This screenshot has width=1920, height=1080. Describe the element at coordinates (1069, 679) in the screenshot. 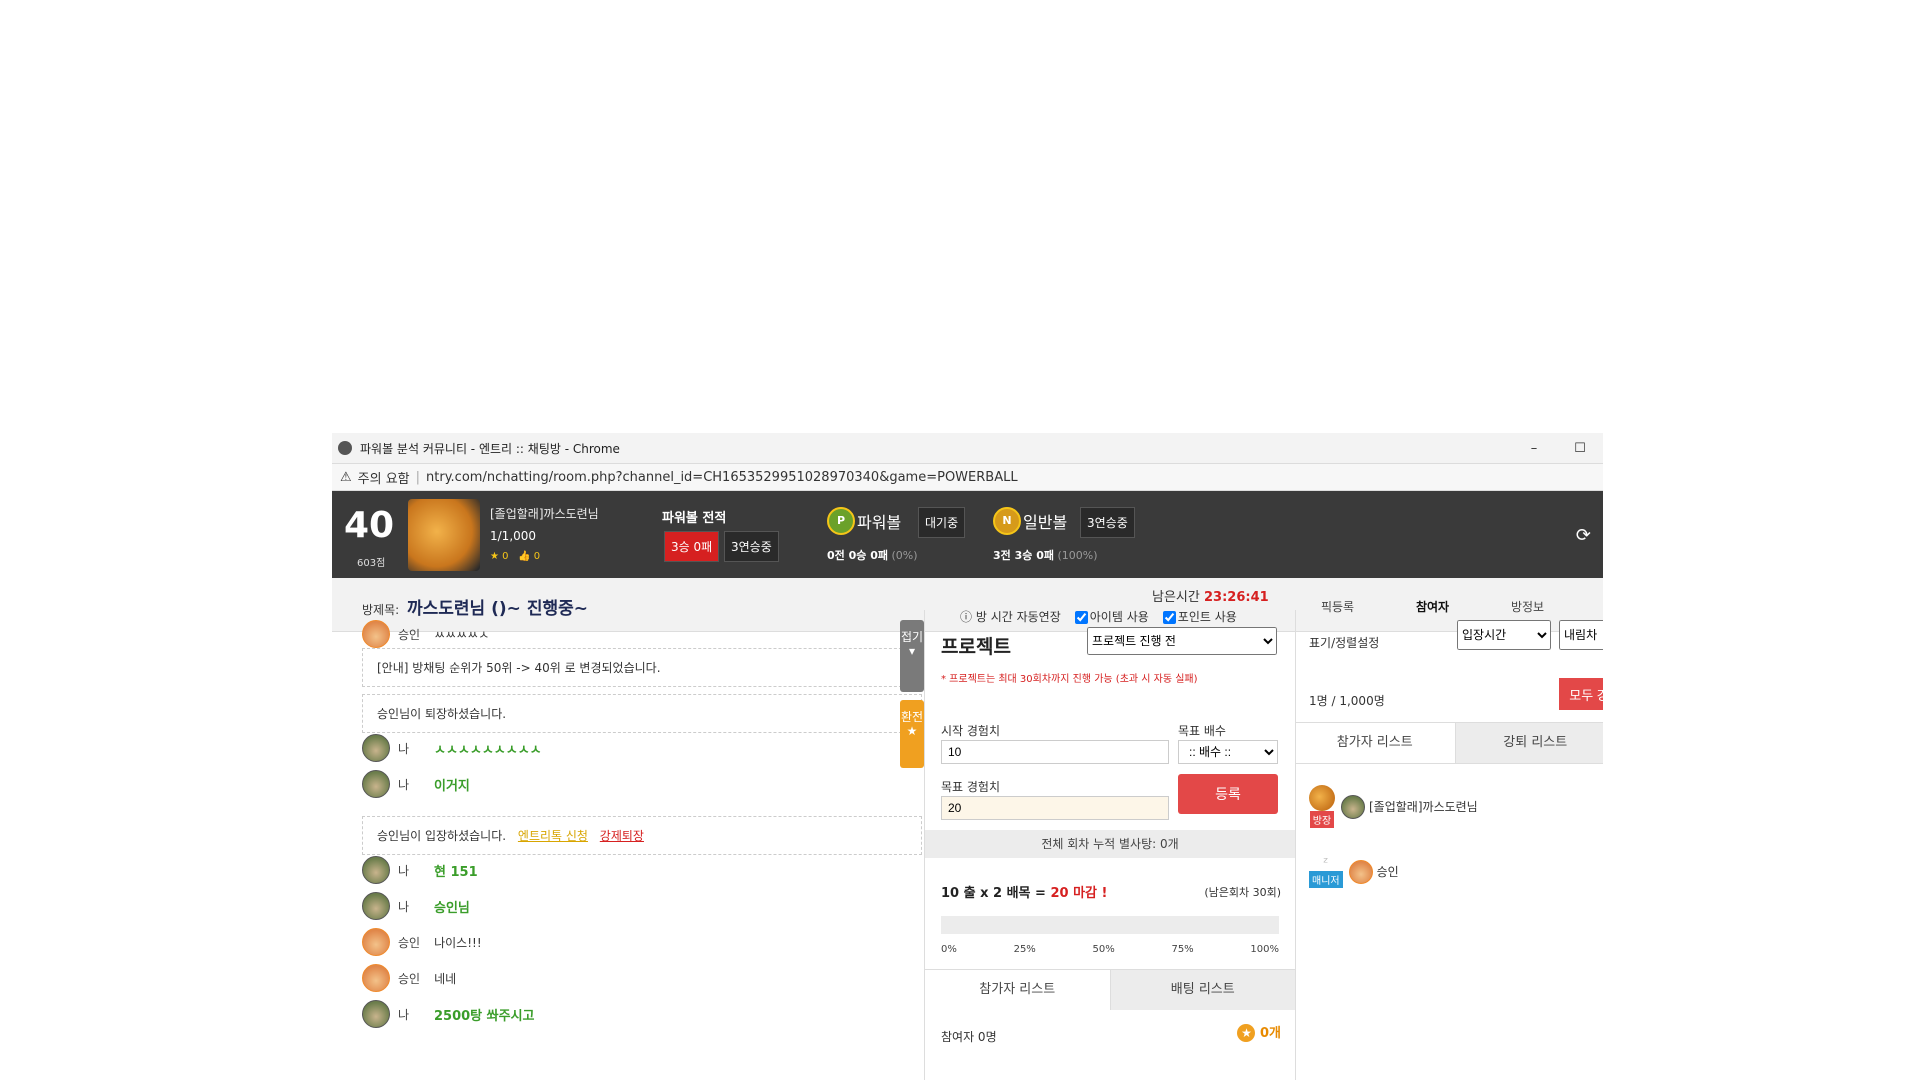

I see `project-warning: * 프로젝트는 최대 30회차까지 진행 가능 (초과 시 자동 실패)` at that location.